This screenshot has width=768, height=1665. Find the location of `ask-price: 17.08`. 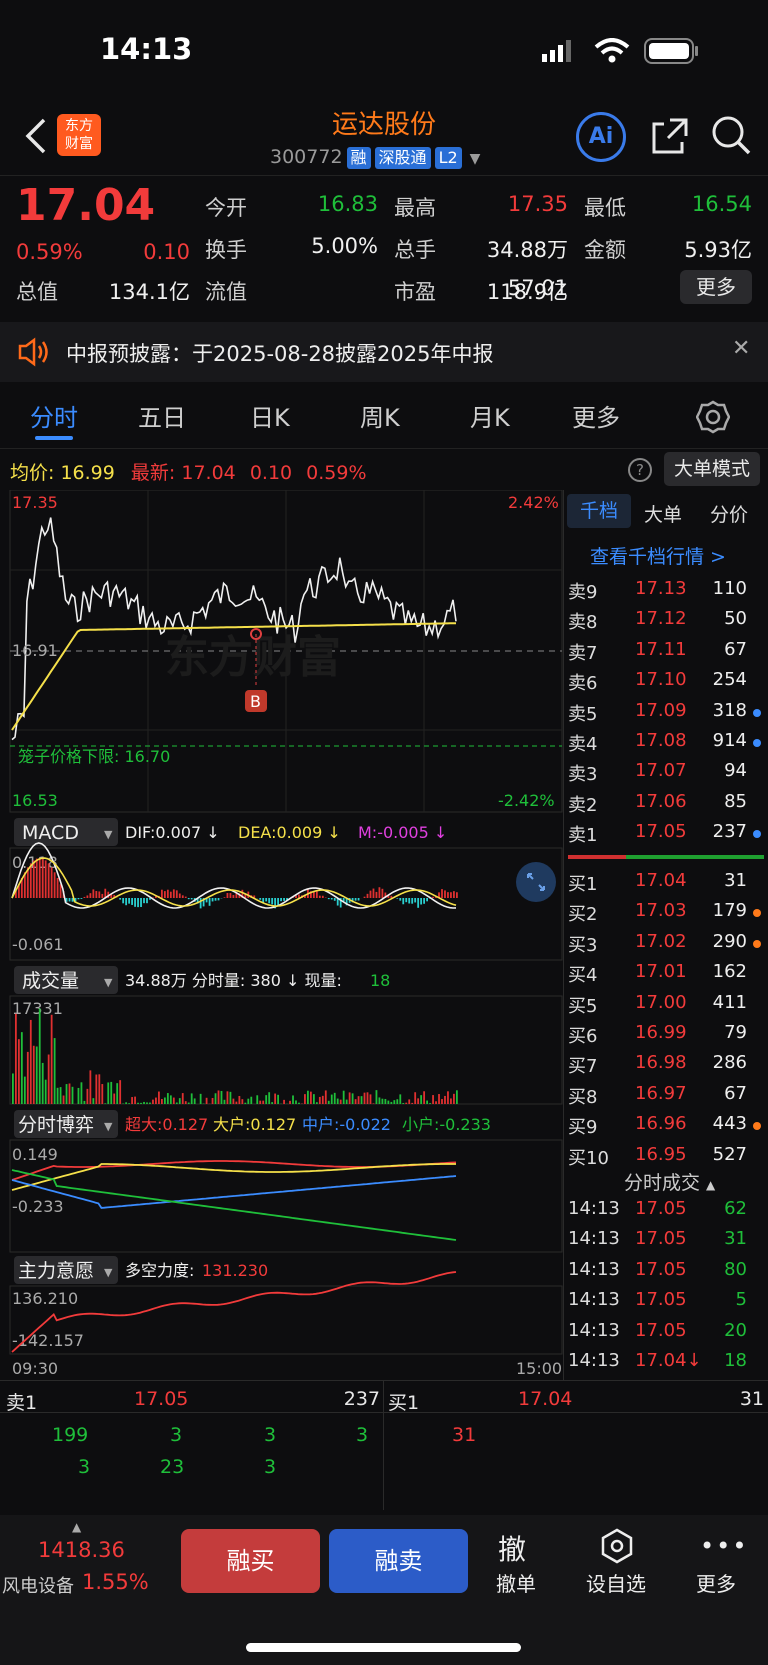

ask-price: 17.08 is located at coordinates (661, 740).